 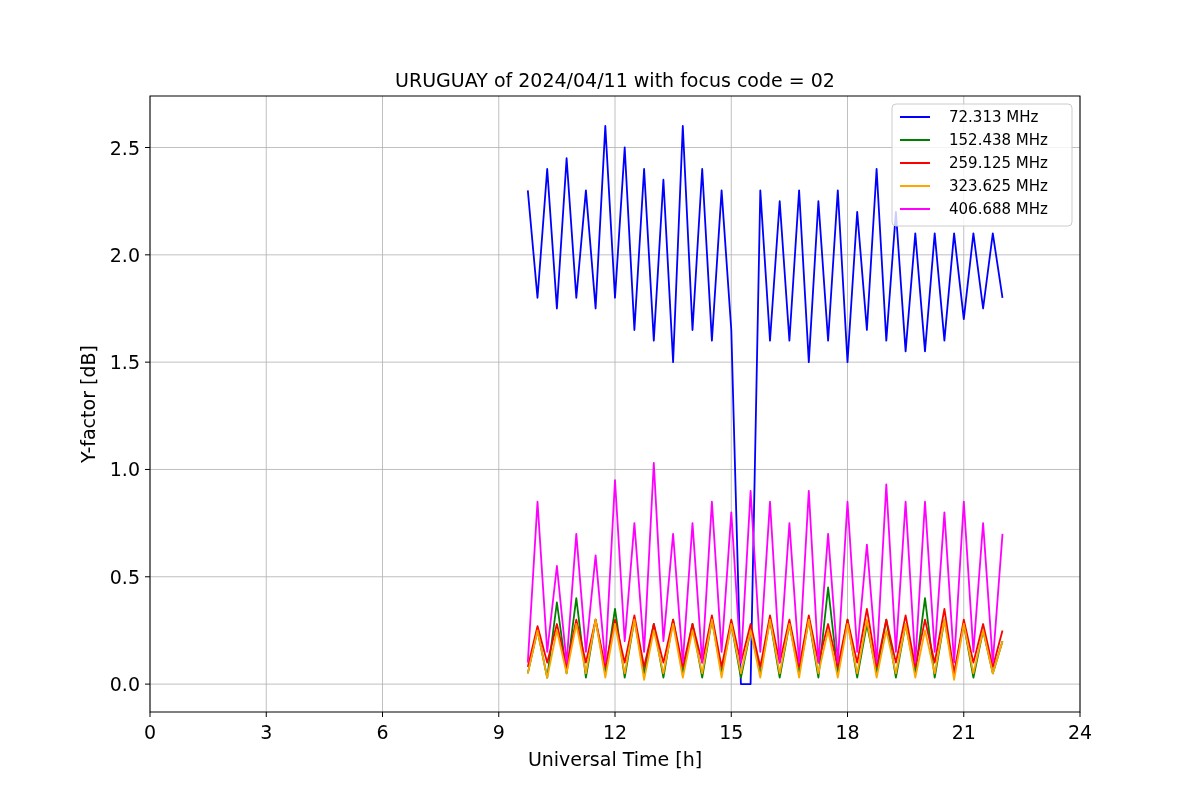 I want to click on tick-label: 2.5, so click(x=124, y=147).